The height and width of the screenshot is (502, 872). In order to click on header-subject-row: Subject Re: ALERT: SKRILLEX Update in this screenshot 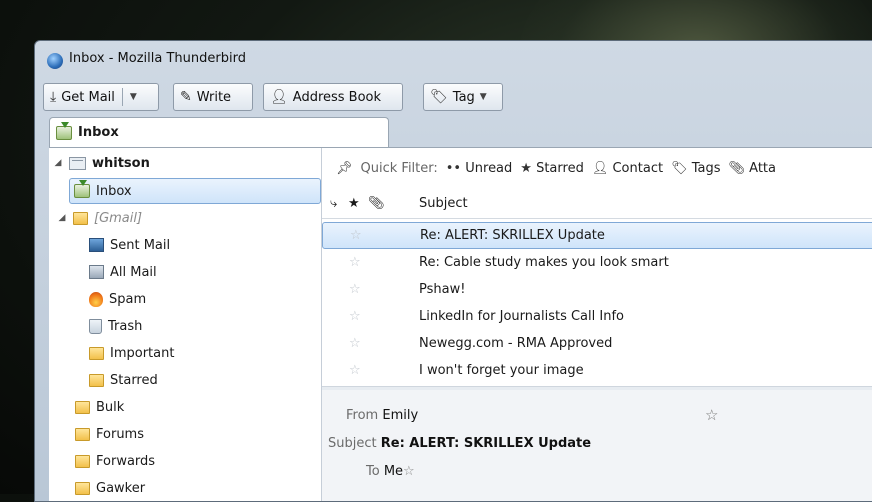, I will do `click(459, 443)`.